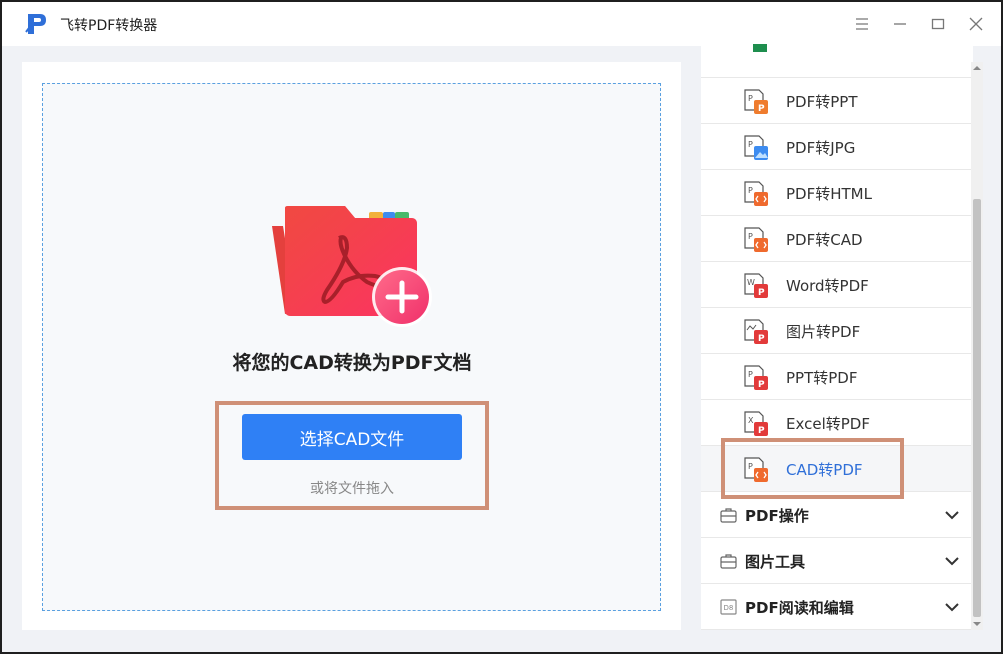 Image resolution: width=1003 pixels, height=654 pixels. Describe the element at coordinates (822, 378) in the screenshot. I see `sidebar-item-label: PPT转PDF` at that location.